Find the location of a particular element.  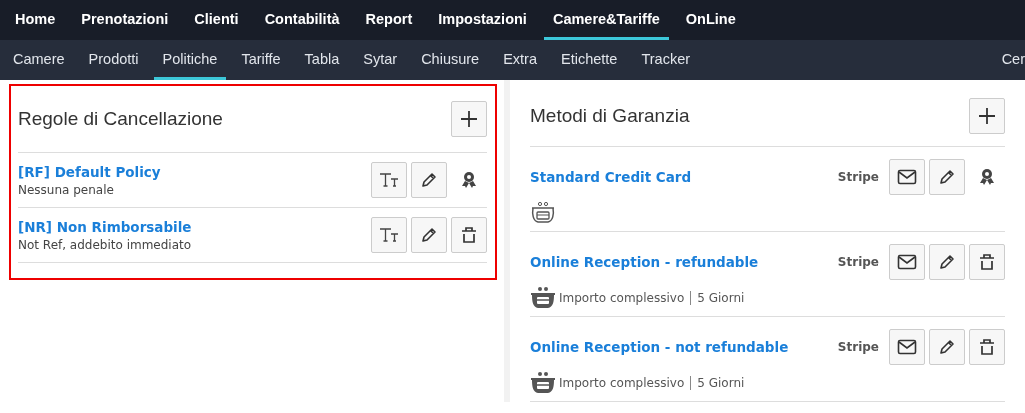

nav-tab: OnLine is located at coordinates (710, 20).